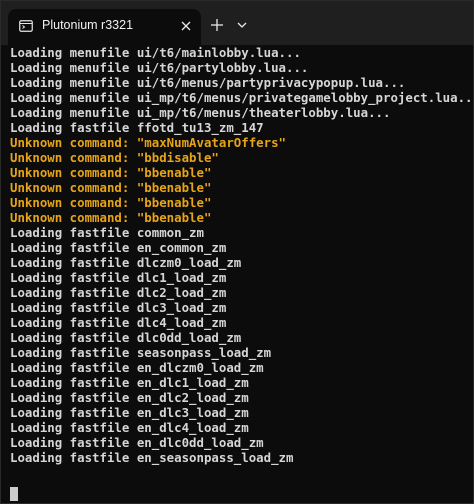 Image resolution: width=474 pixels, height=504 pixels. Describe the element at coordinates (126, 262) in the screenshot. I see `console-line: Loading fastfile dlczm0_load_zm` at that location.